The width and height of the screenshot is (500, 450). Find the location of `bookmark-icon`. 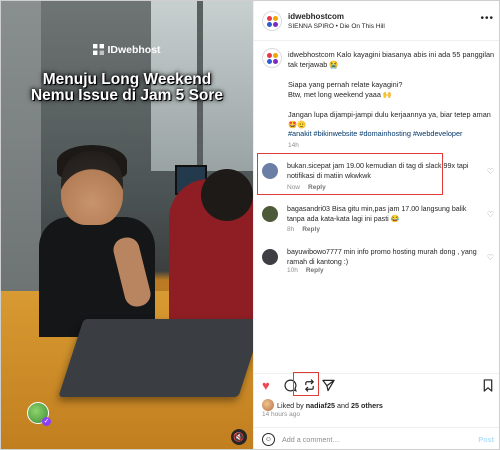

bookmark-icon is located at coordinates (488, 385).